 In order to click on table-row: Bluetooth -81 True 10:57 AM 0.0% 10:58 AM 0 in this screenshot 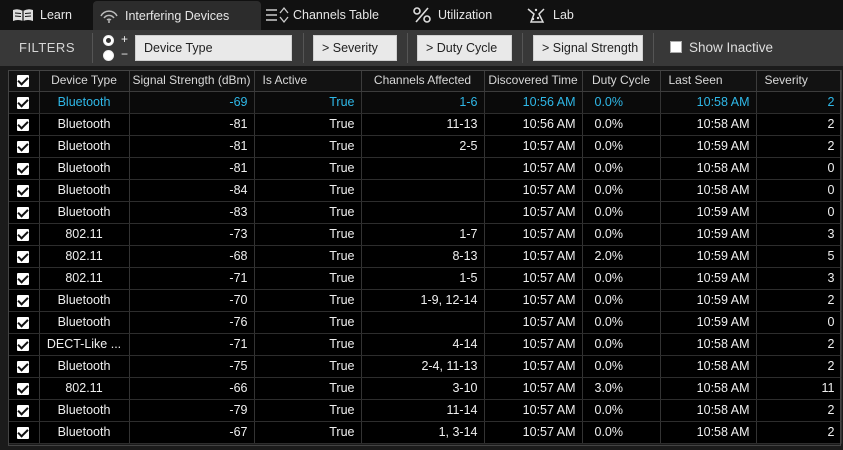, I will do `click(425, 168)`.